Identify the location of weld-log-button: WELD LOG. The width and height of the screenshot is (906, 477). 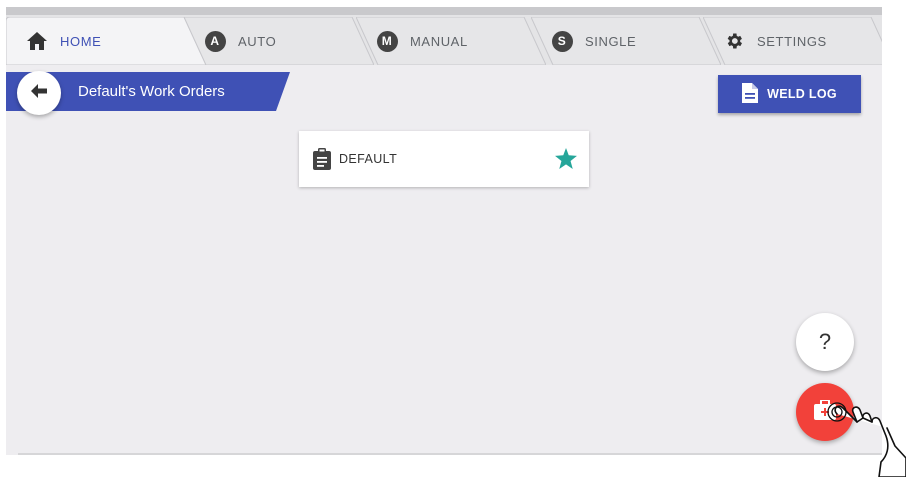
(789, 94).